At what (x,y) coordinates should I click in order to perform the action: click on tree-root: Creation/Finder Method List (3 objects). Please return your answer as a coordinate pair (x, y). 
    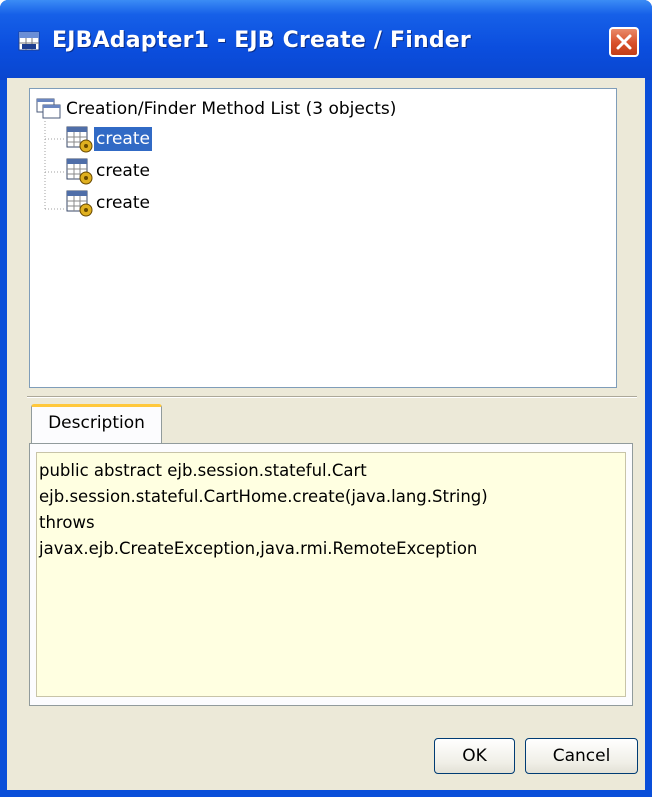
    Looking at the image, I should click on (216, 109).